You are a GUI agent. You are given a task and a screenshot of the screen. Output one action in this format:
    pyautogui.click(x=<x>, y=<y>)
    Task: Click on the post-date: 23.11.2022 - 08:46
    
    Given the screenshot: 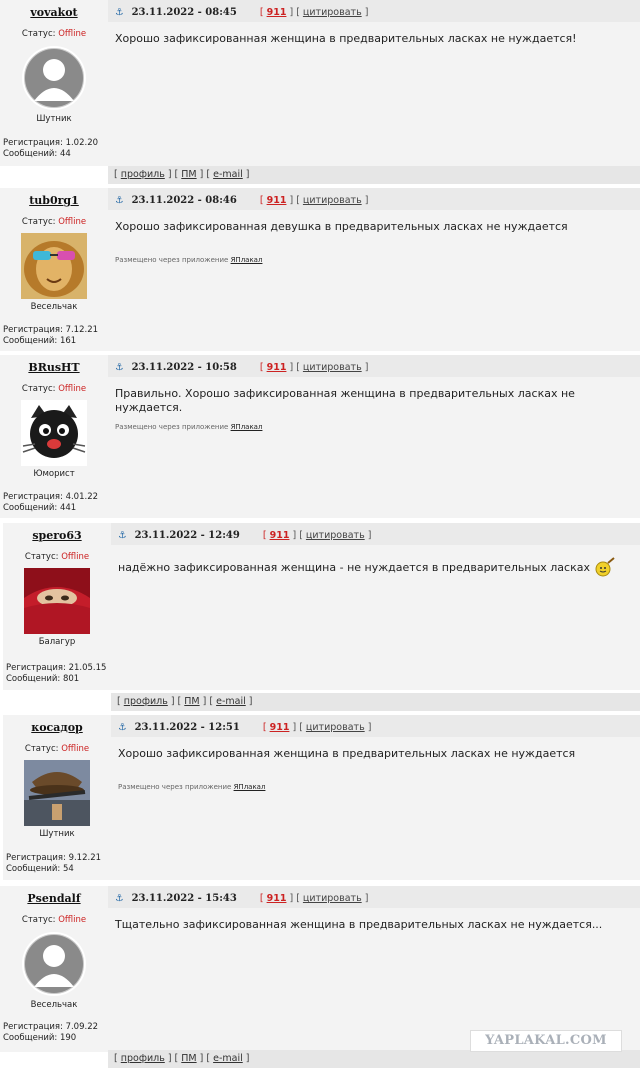 What is the action you would take?
    pyautogui.click(x=184, y=200)
    